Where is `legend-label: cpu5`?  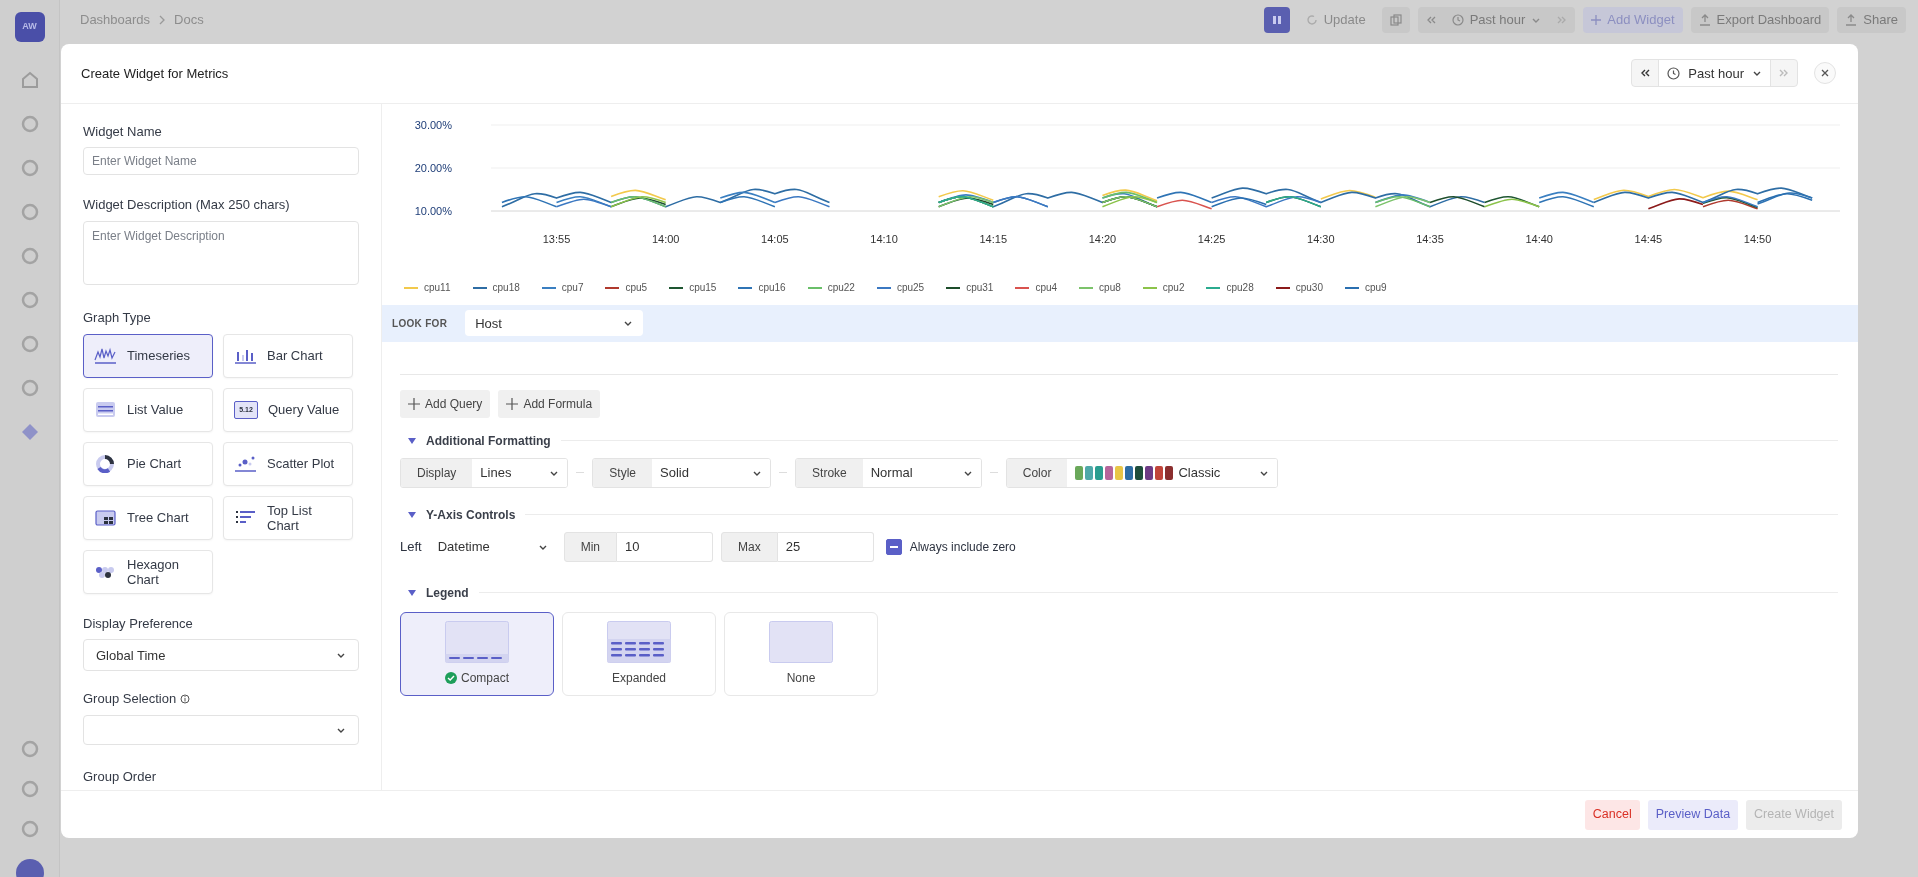
legend-label: cpu5 is located at coordinates (636, 288).